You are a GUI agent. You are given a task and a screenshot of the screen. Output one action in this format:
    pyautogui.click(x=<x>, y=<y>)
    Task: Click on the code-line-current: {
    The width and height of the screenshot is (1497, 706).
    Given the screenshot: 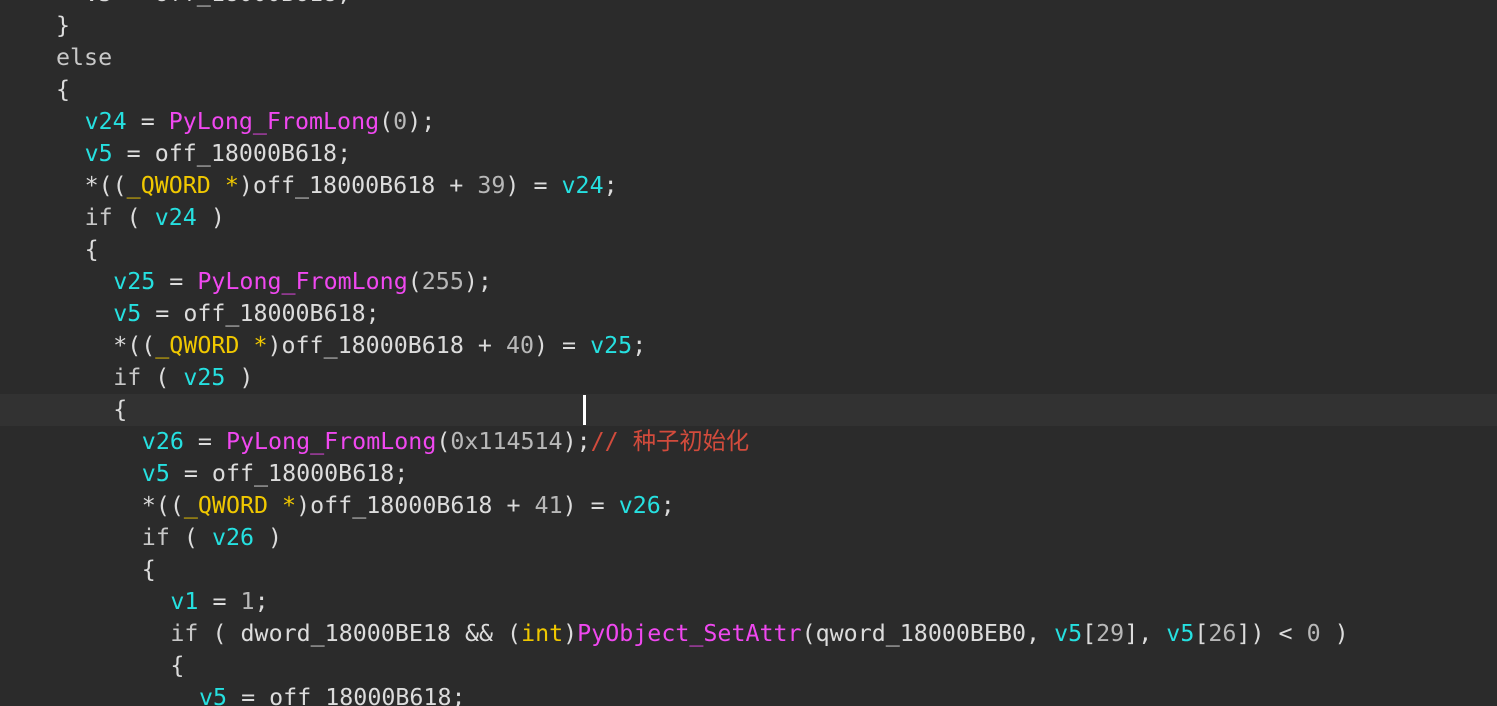 What is the action you would take?
    pyautogui.click(x=748, y=410)
    